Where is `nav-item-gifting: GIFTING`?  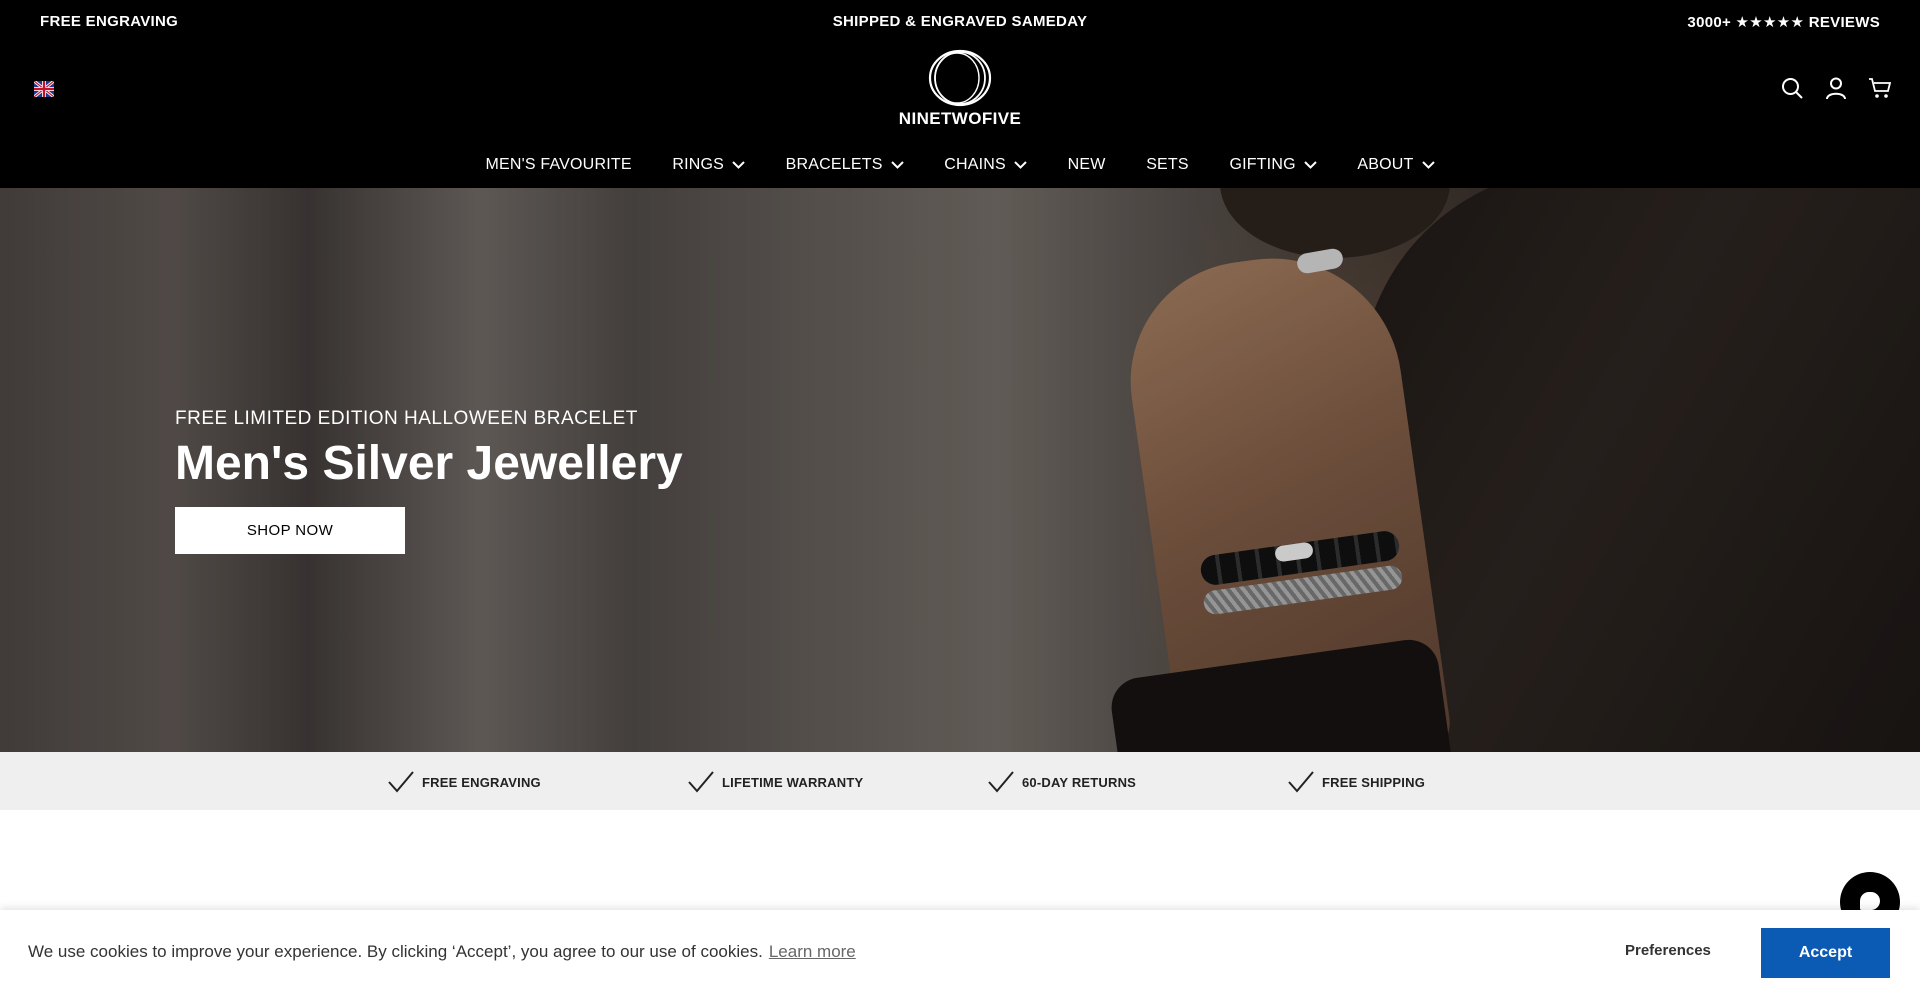 nav-item-gifting: GIFTING is located at coordinates (1273, 165).